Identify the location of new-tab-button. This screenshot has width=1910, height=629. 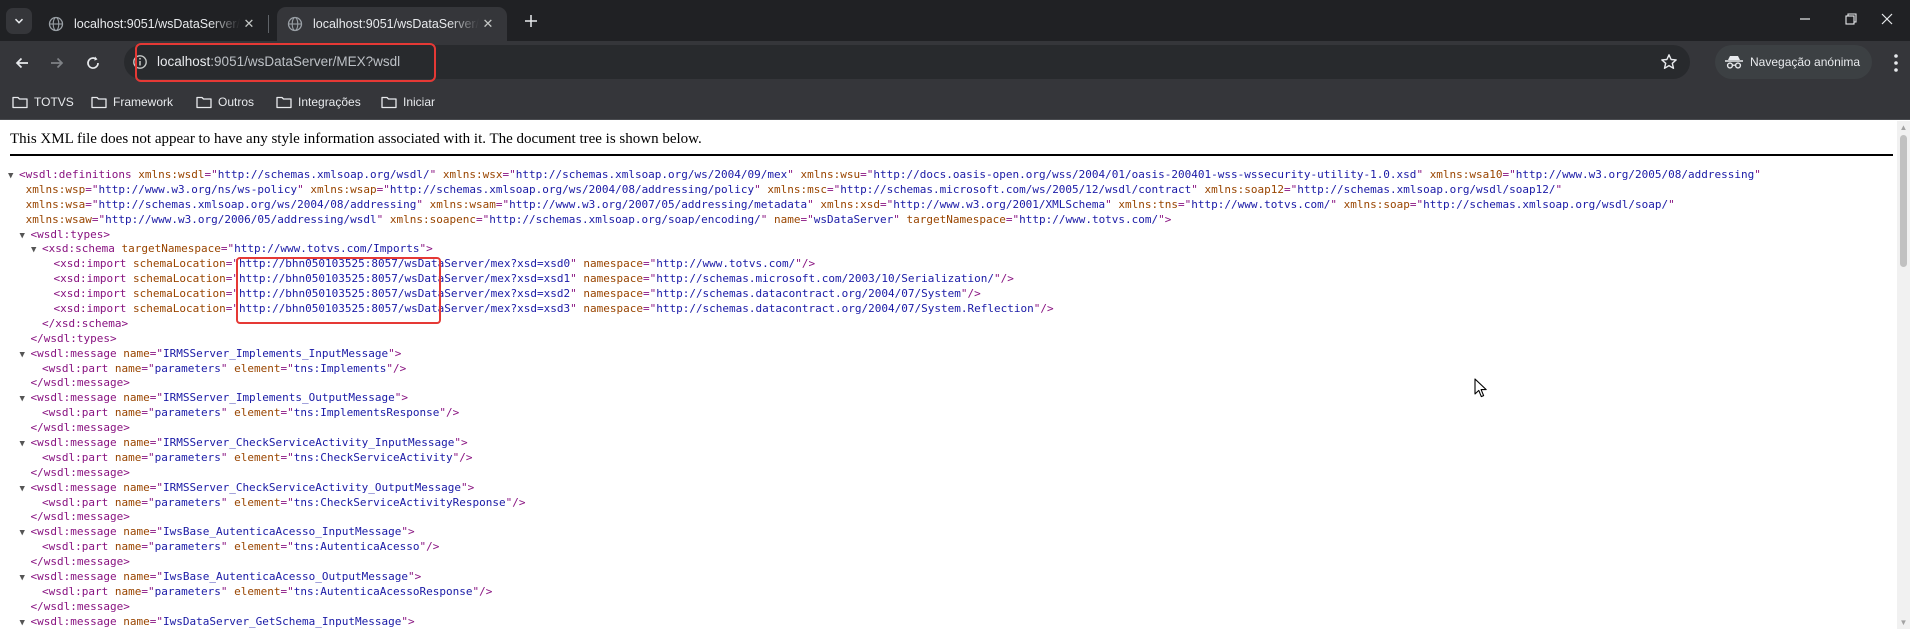
(531, 21).